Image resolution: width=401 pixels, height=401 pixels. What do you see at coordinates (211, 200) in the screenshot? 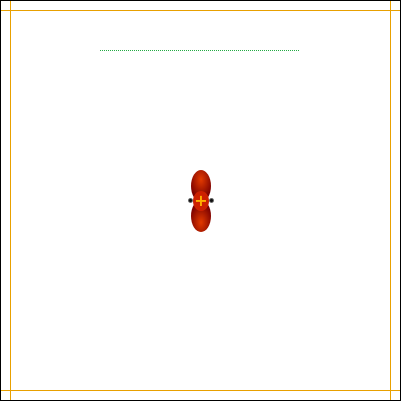
I see `right-resize-handle` at bounding box center [211, 200].